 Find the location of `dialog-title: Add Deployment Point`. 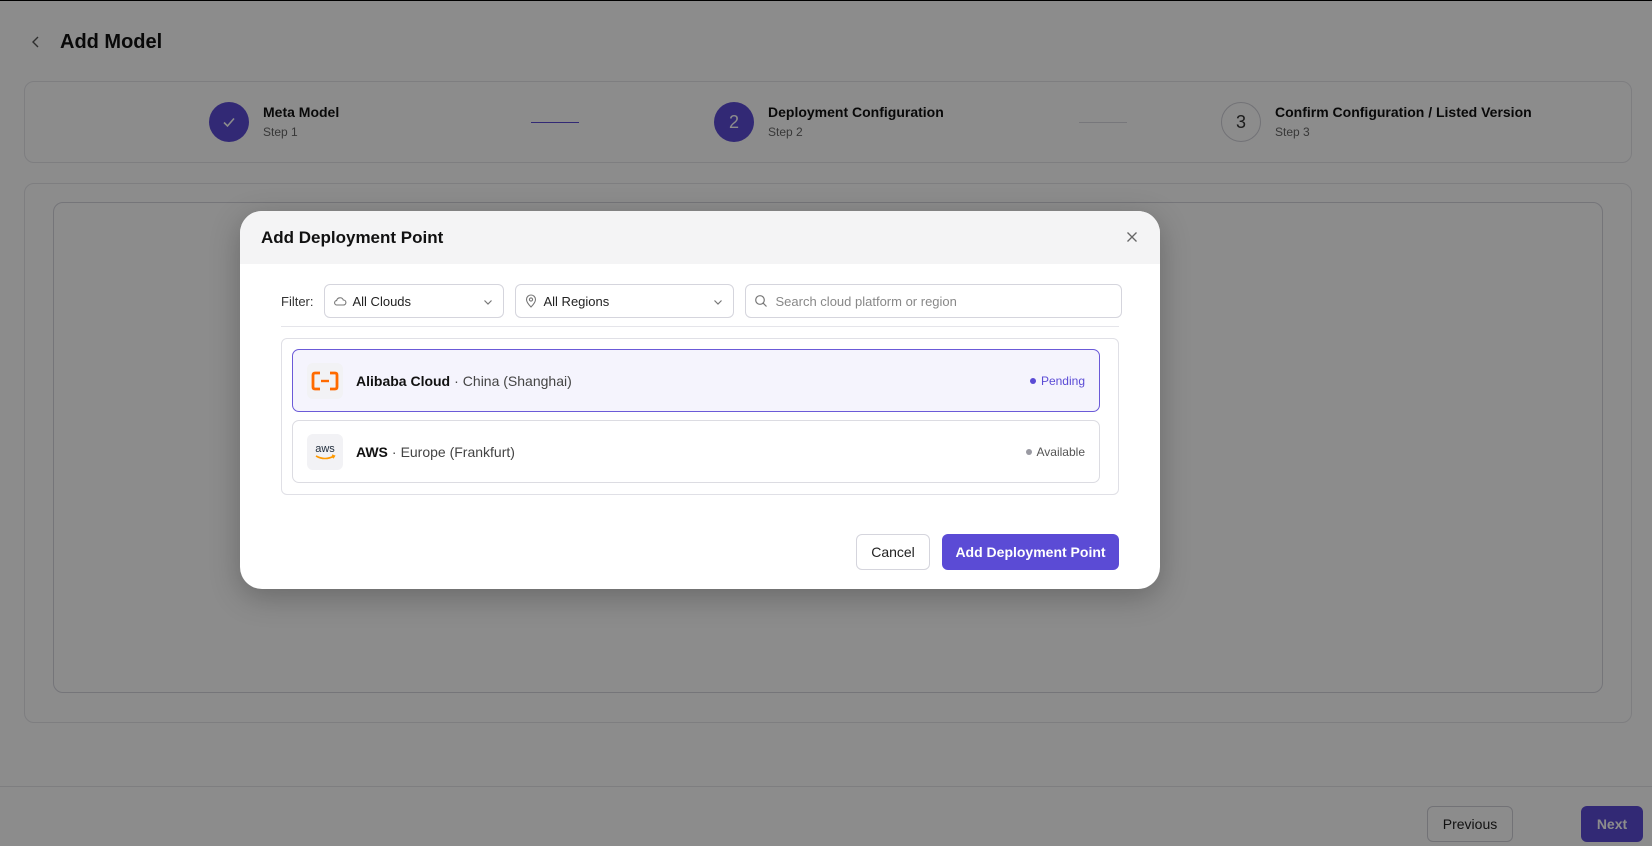

dialog-title: Add Deployment Point is located at coordinates (352, 237).